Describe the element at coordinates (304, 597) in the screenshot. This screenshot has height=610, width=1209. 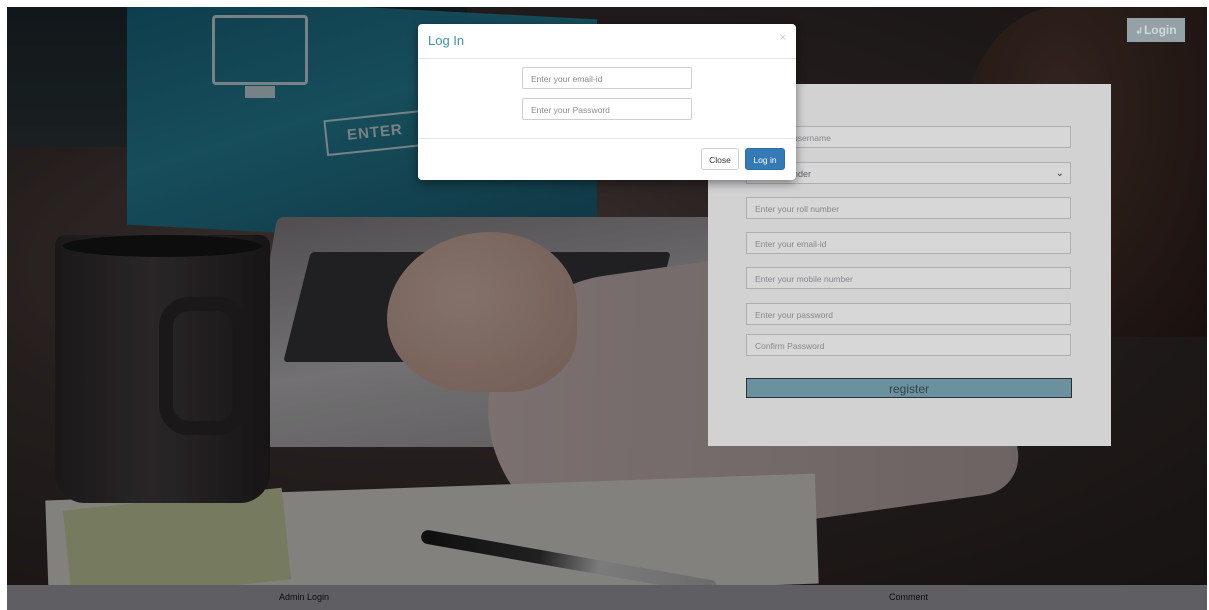
I see `admin-login-link: Admin Login` at that location.